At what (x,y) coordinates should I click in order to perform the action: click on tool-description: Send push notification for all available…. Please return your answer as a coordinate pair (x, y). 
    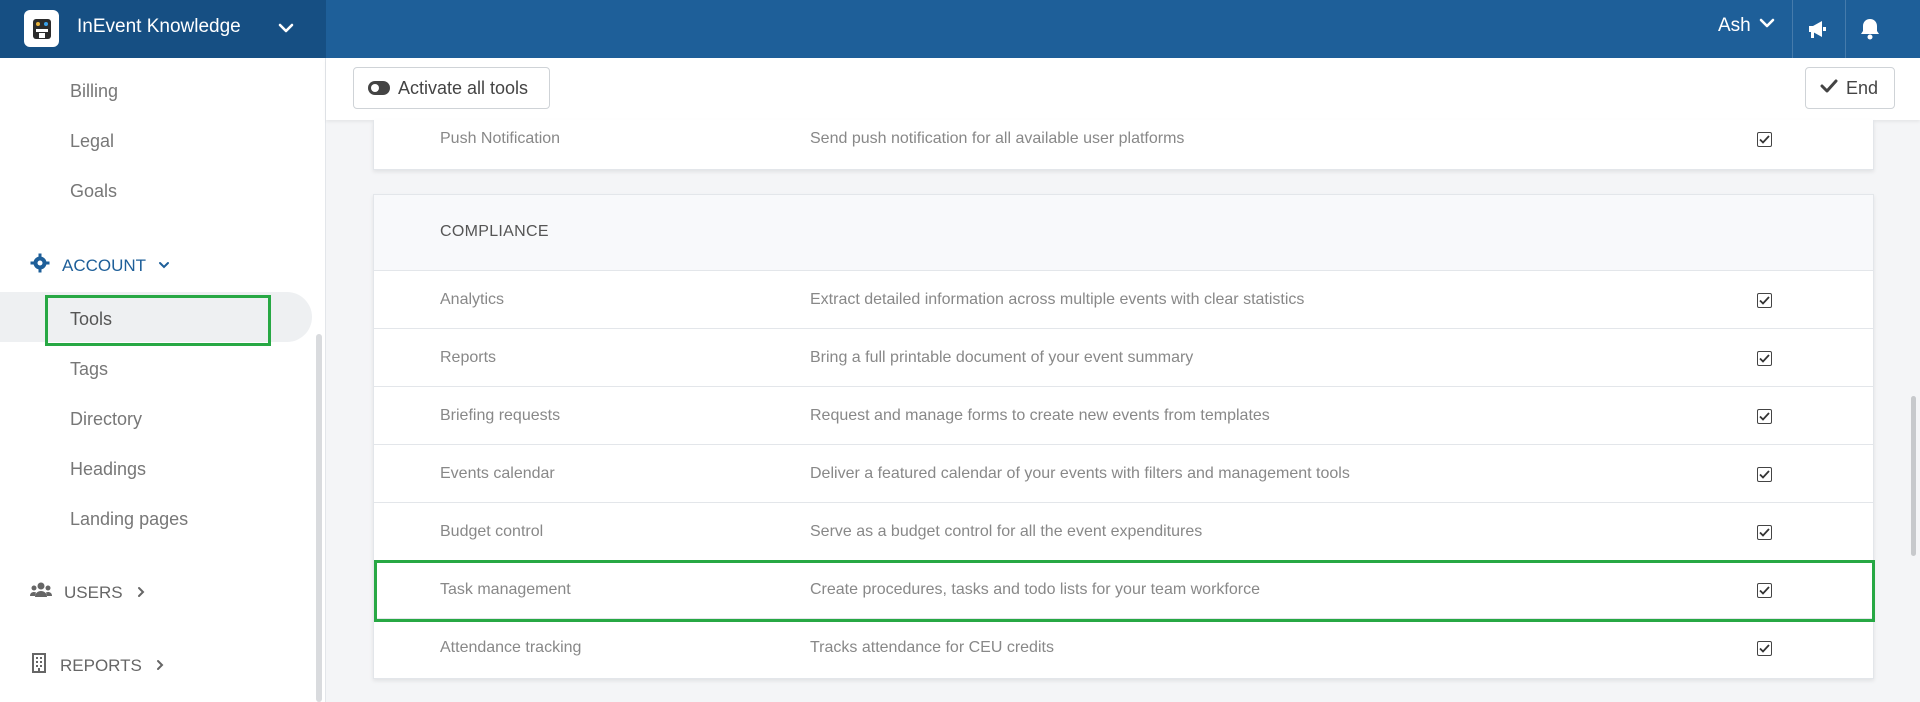
    Looking at the image, I should click on (997, 138).